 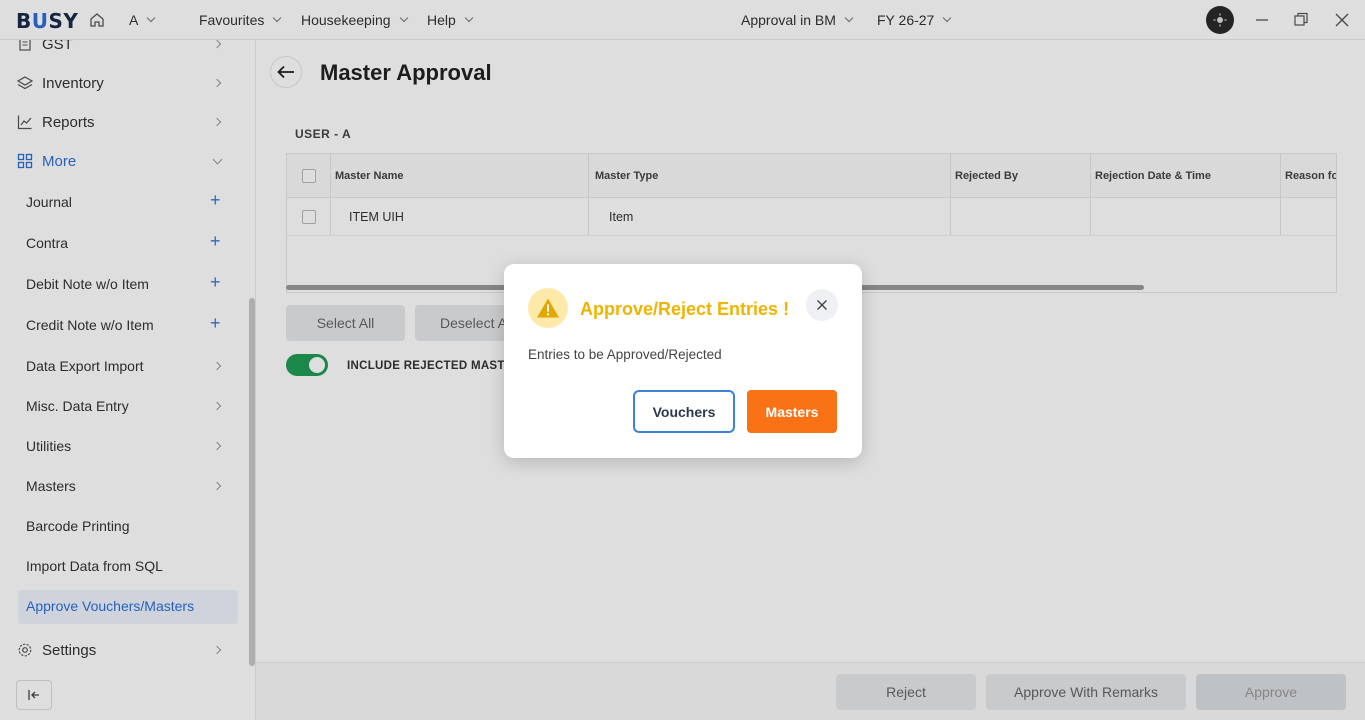 I want to click on warning-icon-badge, so click(x=548, y=308).